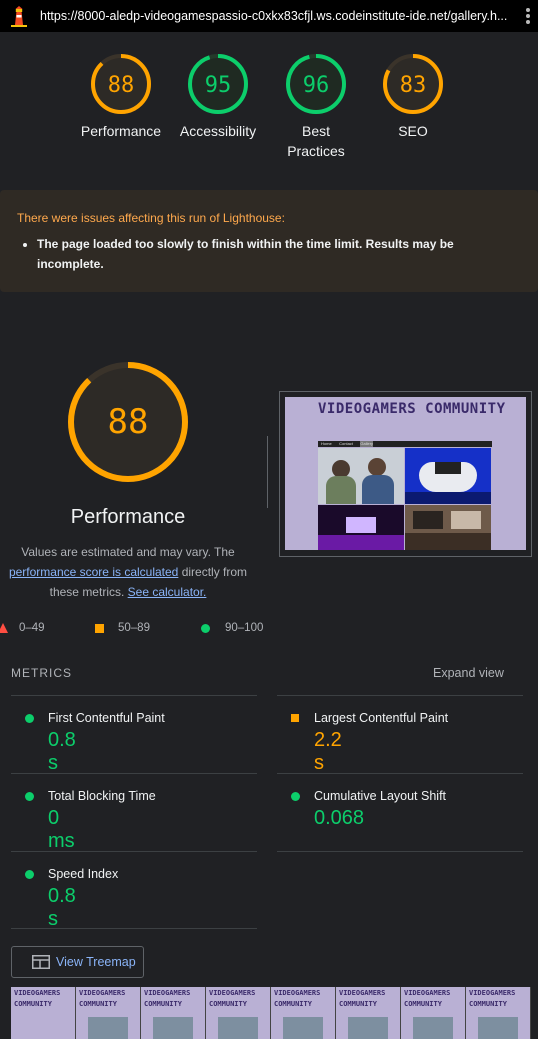 The height and width of the screenshot is (1039, 538). Describe the element at coordinates (528, 17) in the screenshot. I see `more-menu-icon` at that location.